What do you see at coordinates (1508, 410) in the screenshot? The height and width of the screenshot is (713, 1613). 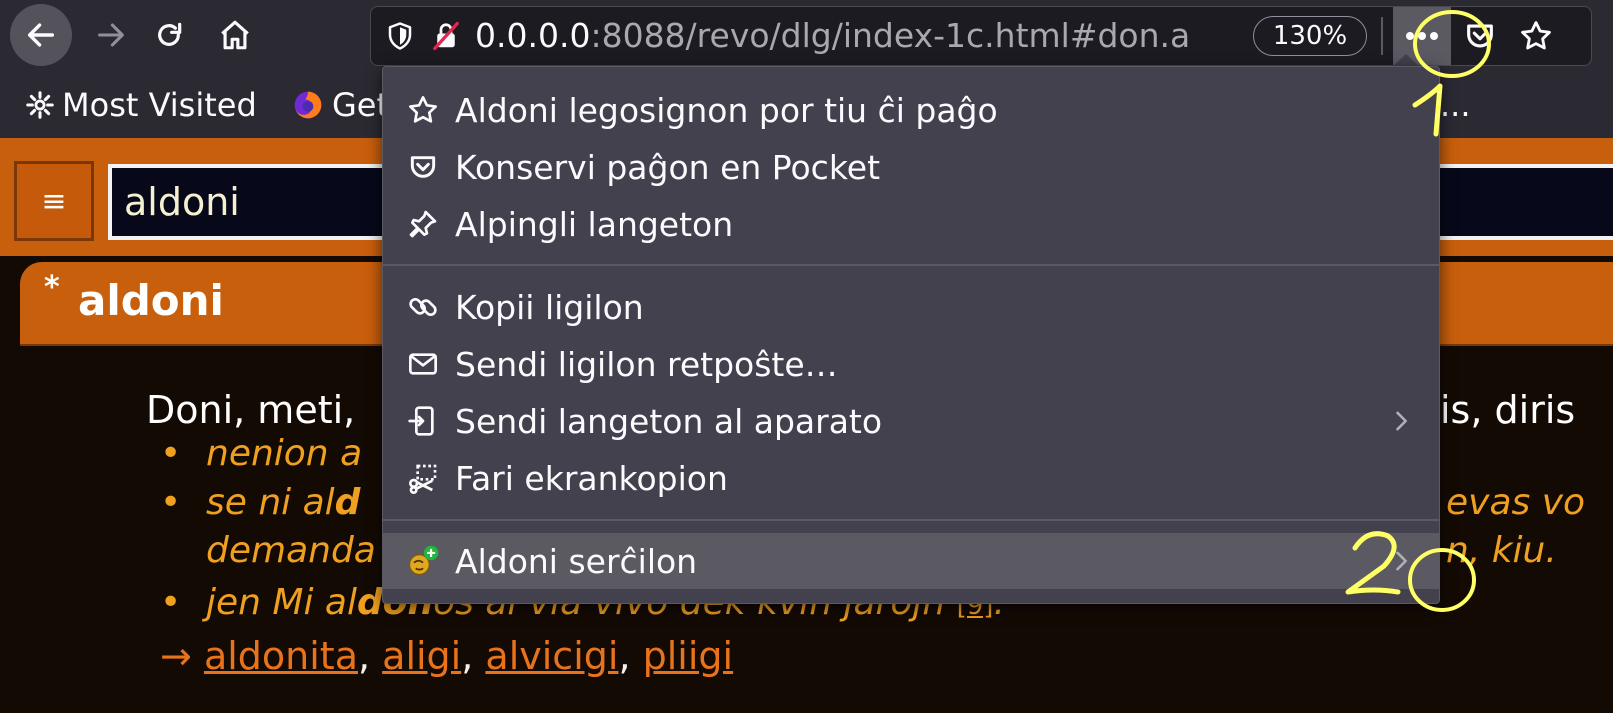 I see `definition-text-tail: is, diris` at bounding box center [1508, 410].